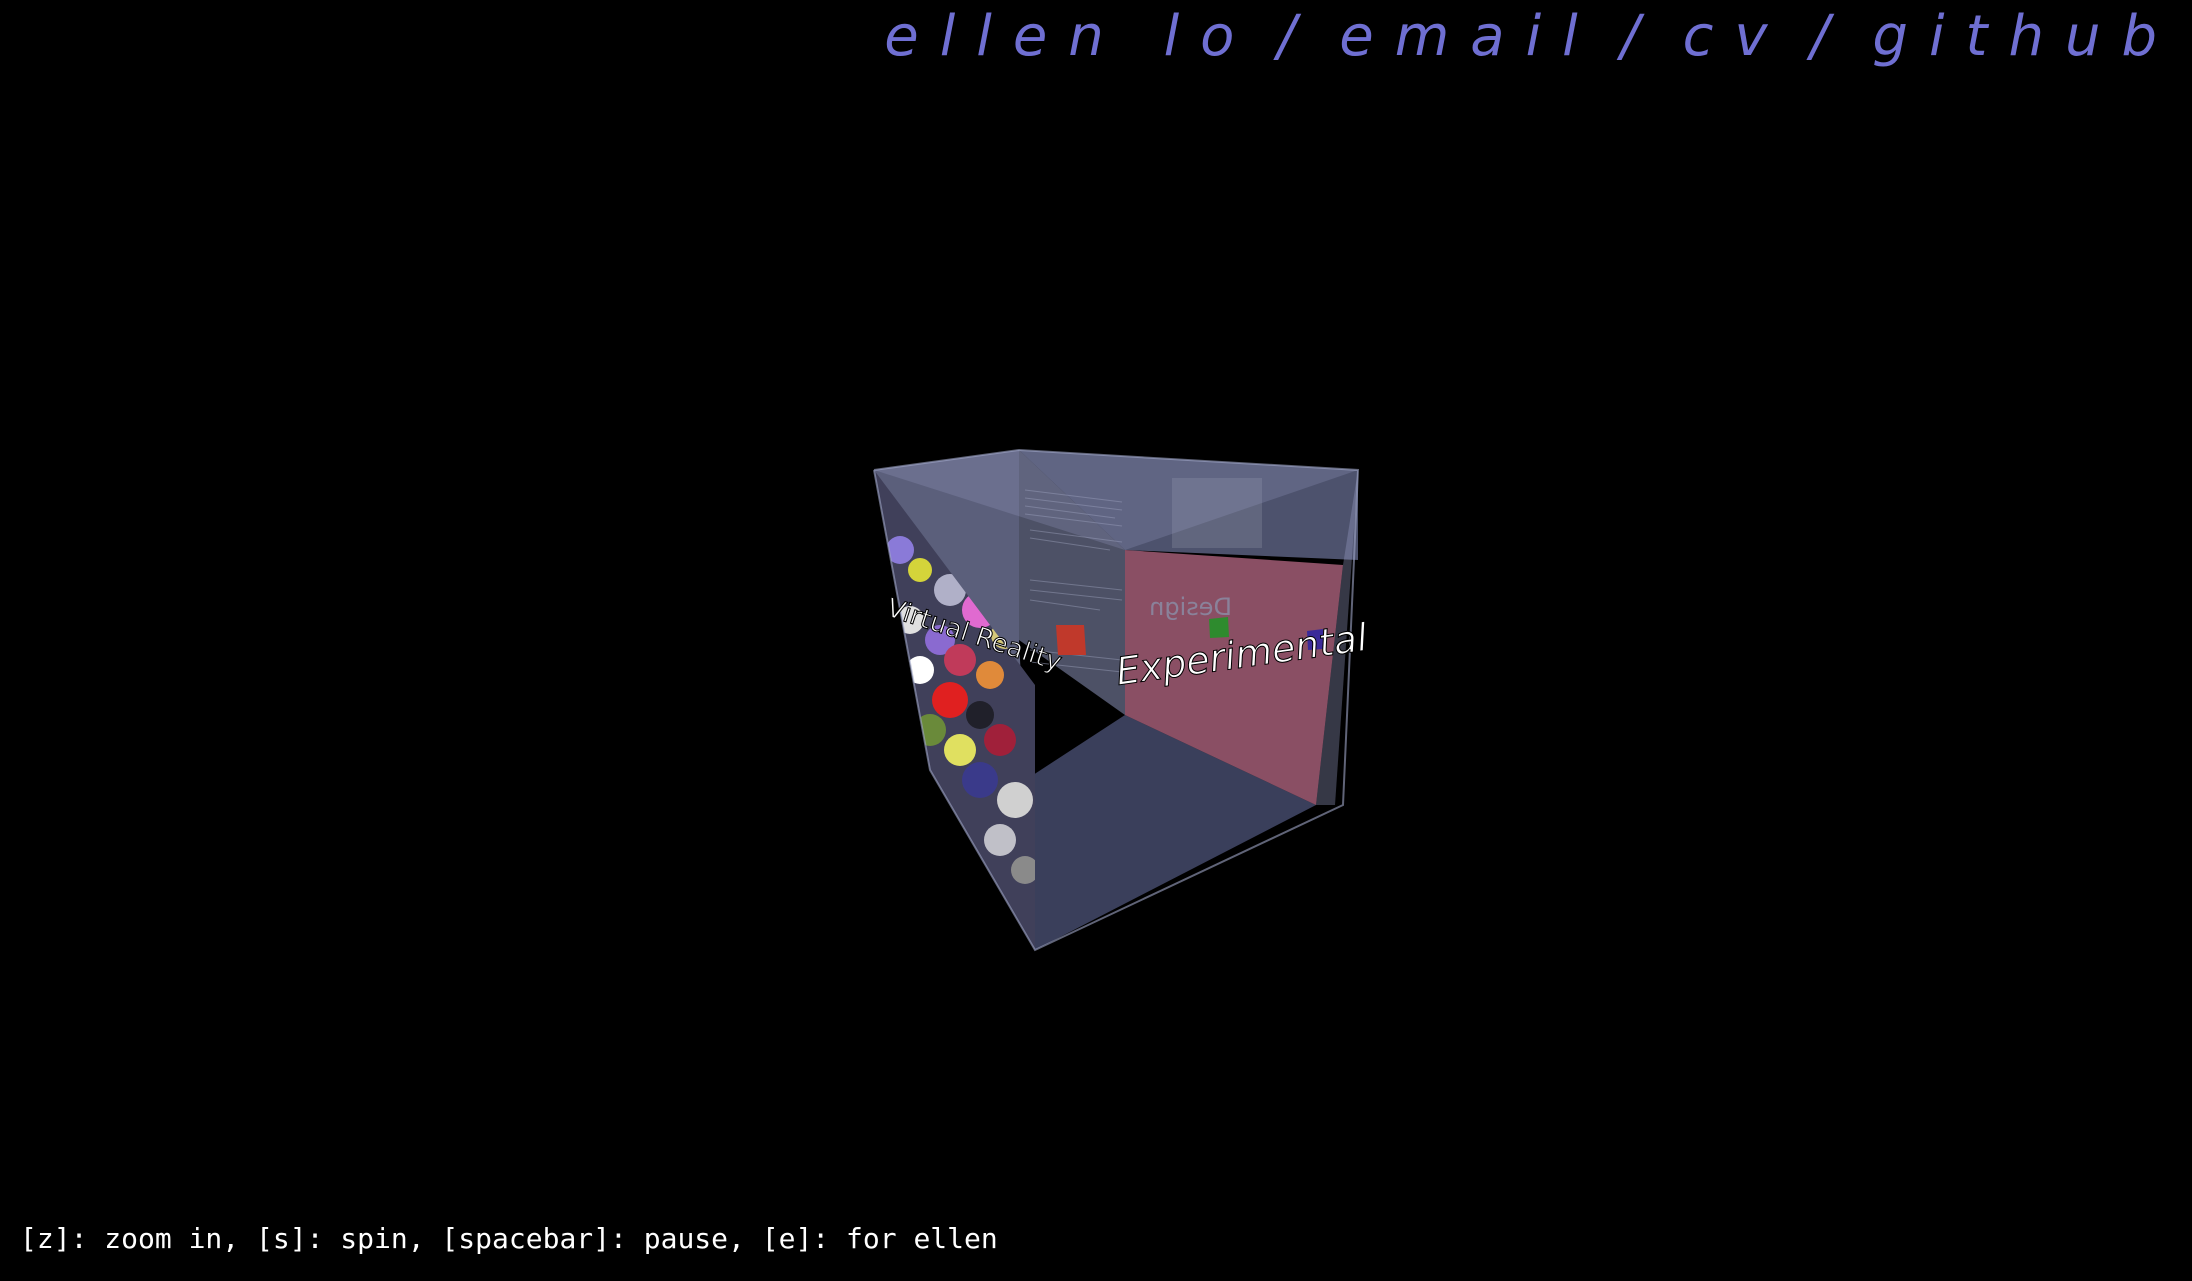 Image resolution: width=2192 pixels, height=1281 pixels. I want to click on nav-link-email: email, so click(1468, 36).